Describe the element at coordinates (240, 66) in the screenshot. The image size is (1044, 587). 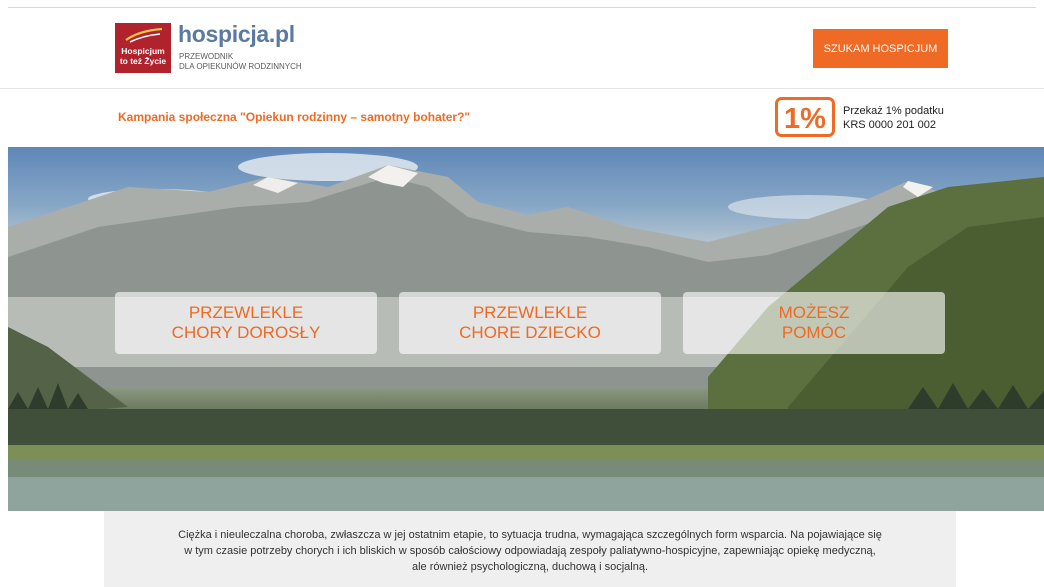
I see `brand-subtitle-line2: DLA OPIEKUNÓW RODZINNYCH` at that location.